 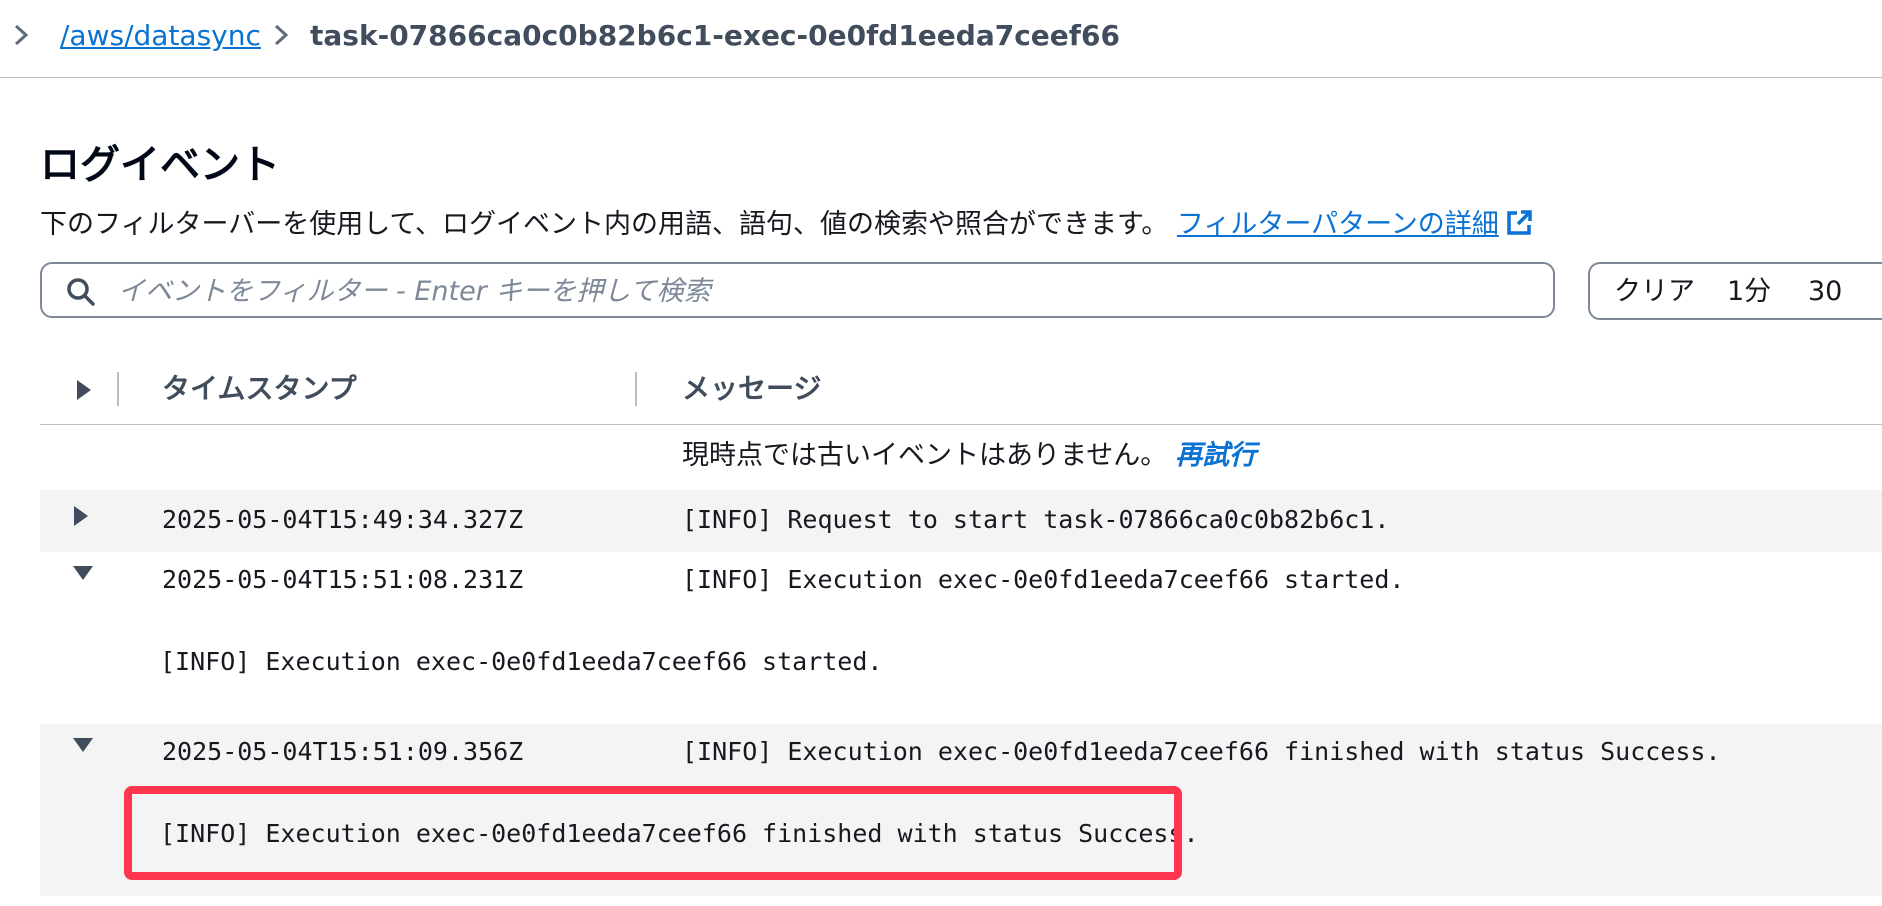 I want to click on breadcrumb-link-log-group: /aws/datasync, so click(x=160, y=36).